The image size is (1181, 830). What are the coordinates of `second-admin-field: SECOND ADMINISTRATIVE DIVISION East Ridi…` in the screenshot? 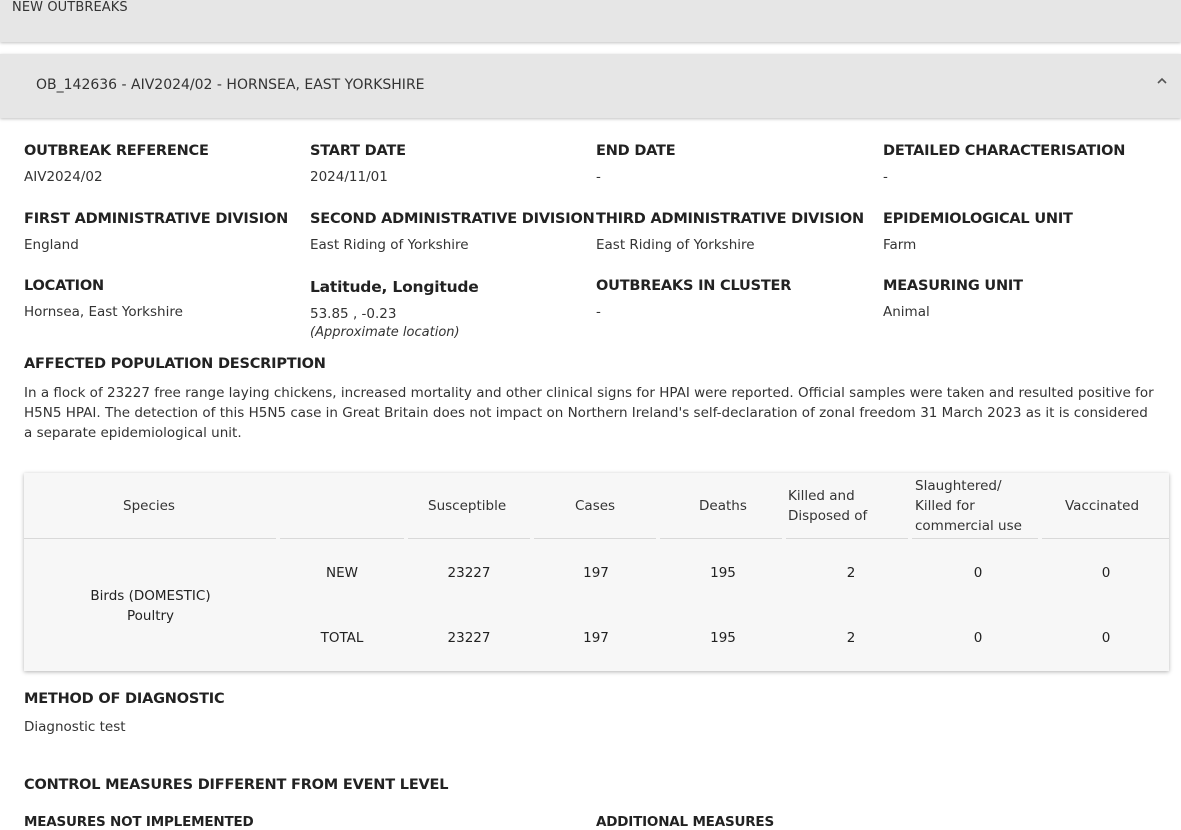 It's located at (453, 232).